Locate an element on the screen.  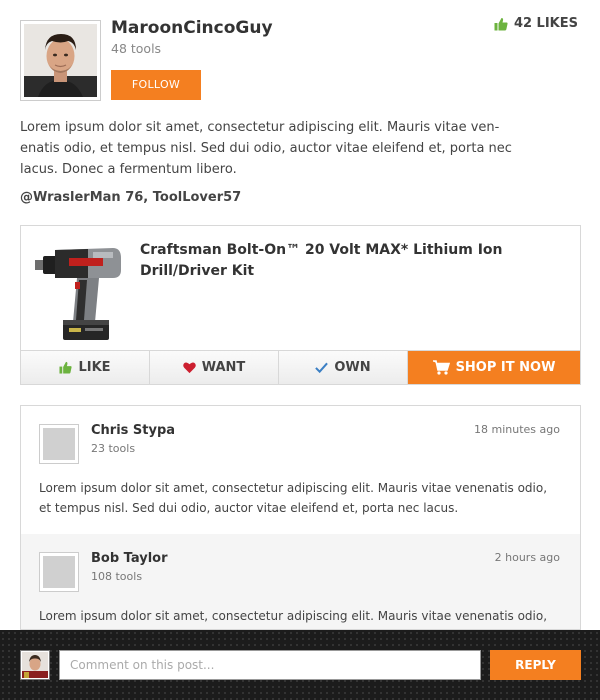
likes-label: 42 LIKES is located at coordinates (545, 23).